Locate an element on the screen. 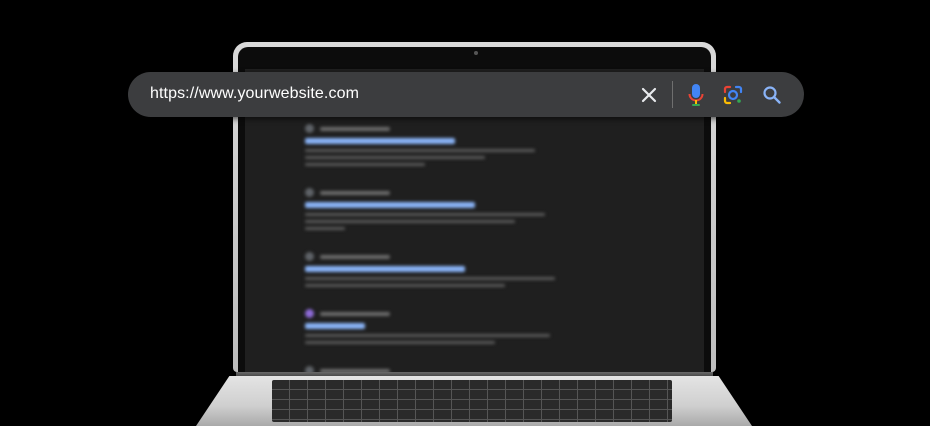  address-bar: https://www.yourwebsite.com is located at coordinates (466, 94).